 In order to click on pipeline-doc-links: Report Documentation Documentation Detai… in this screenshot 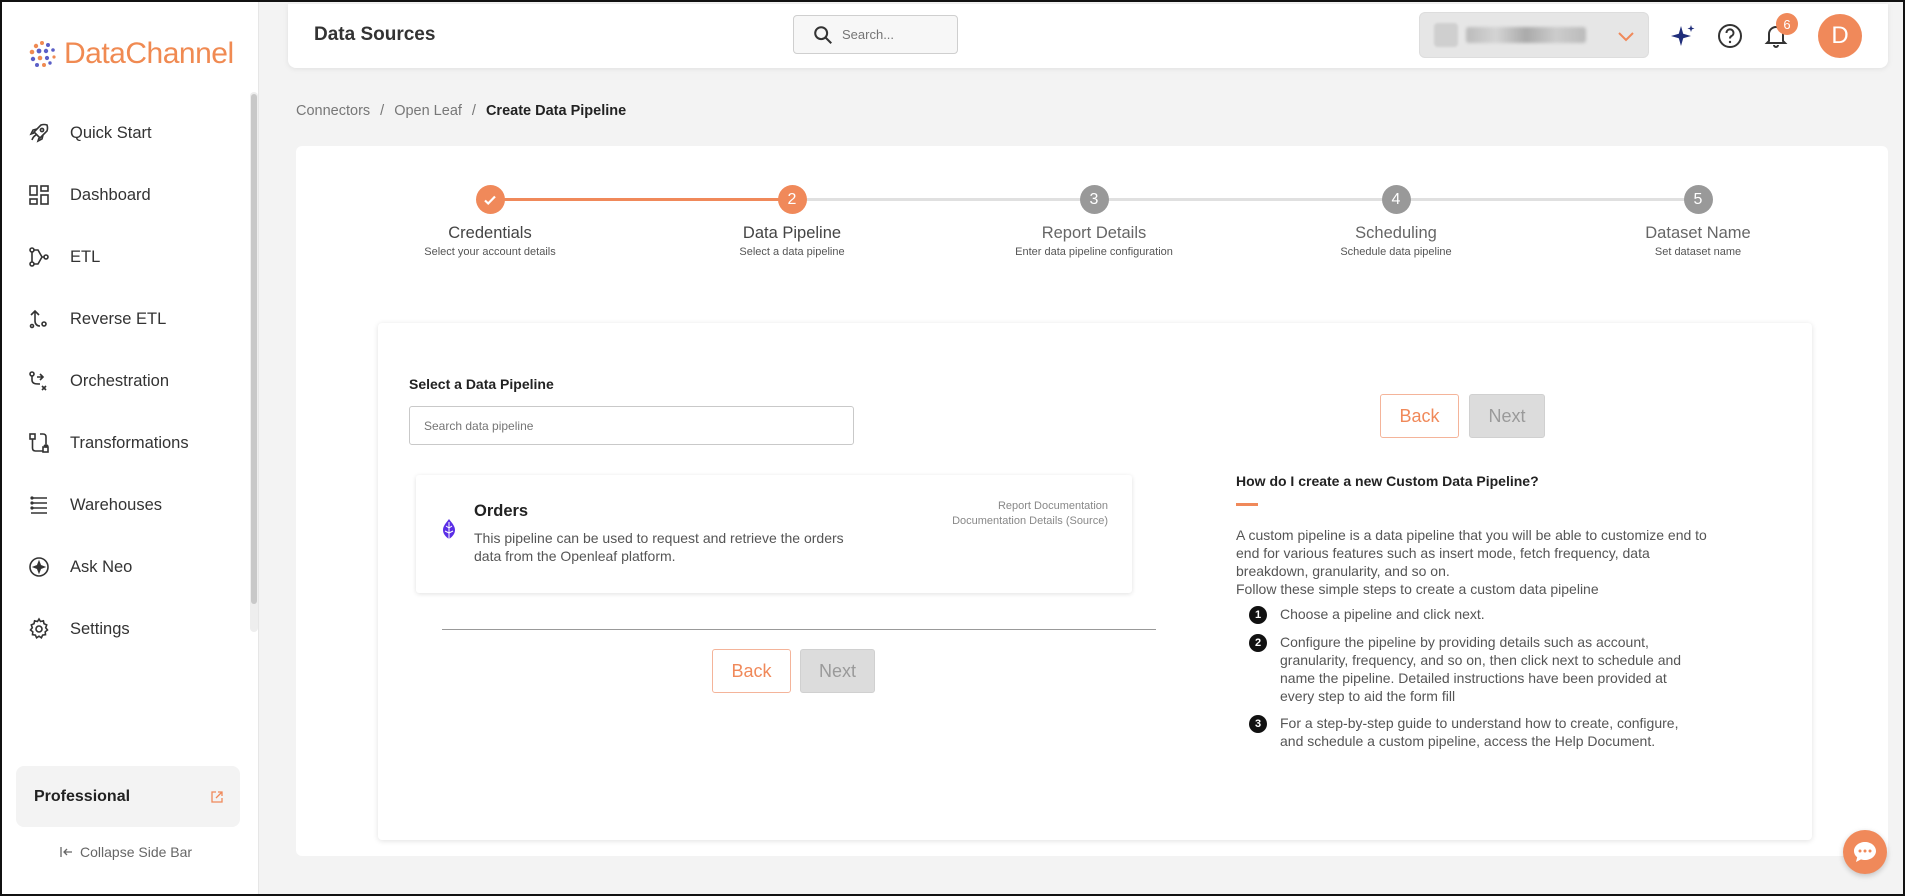, I will do `click(1030, 514)`.